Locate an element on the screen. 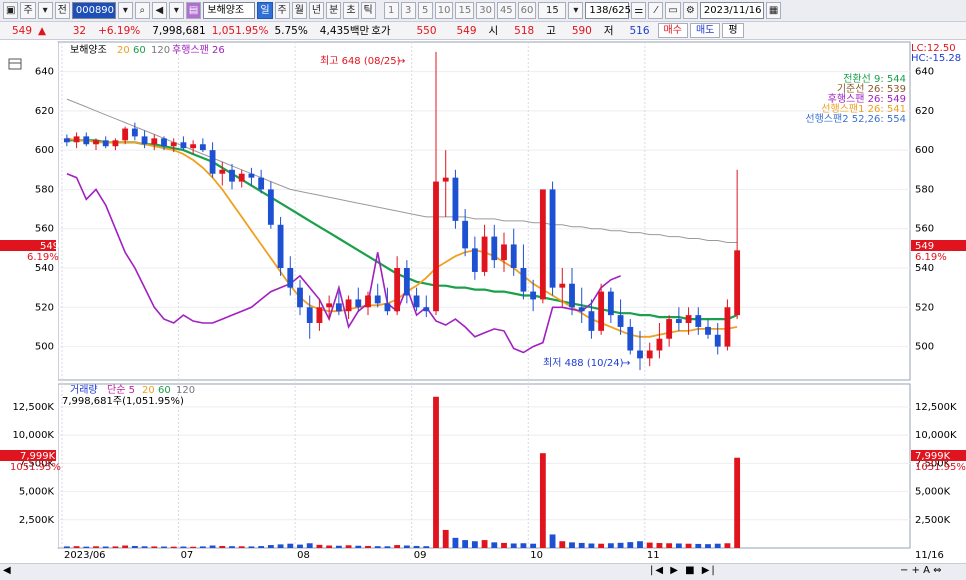 The height and width of the screenshot is (580, 966). high-label: 고 is located at coordinates (551, 31).